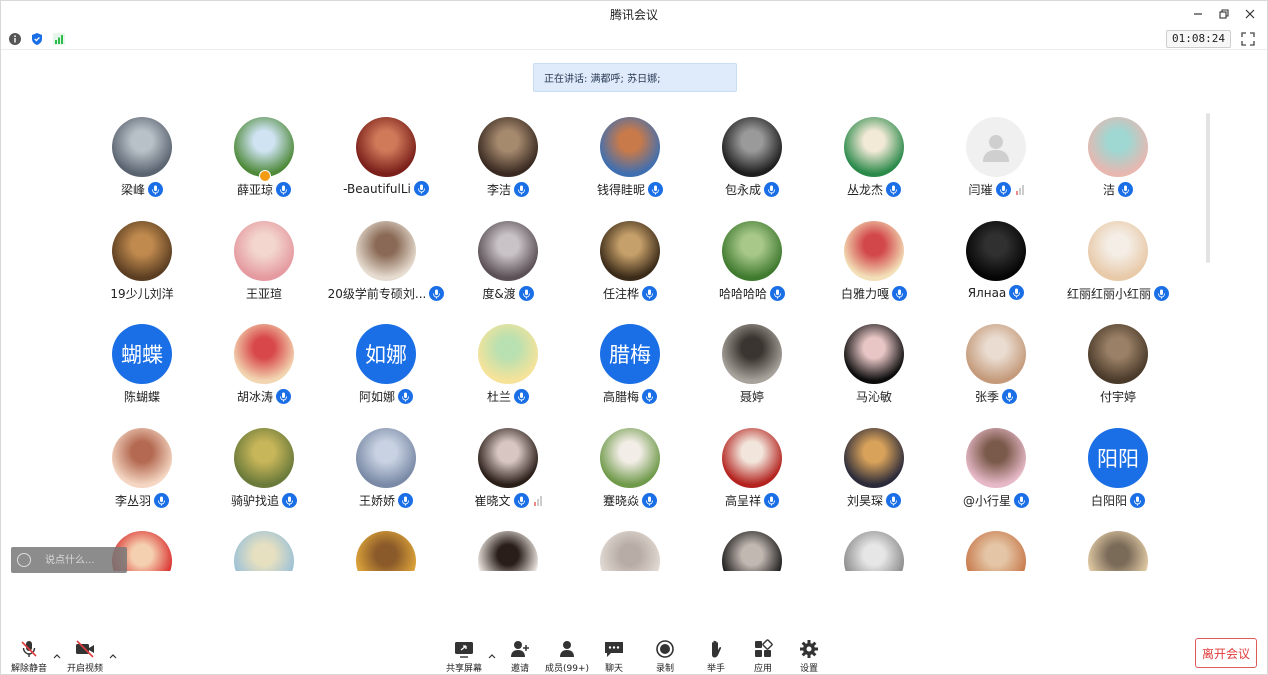  I want to click on participant-tile: 蹇晓焱, so click(630, 470).